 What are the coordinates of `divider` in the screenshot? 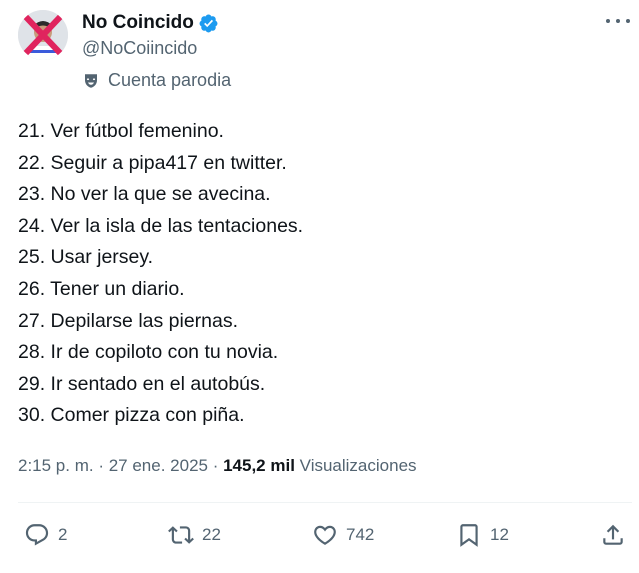 It's located at (325, 502).